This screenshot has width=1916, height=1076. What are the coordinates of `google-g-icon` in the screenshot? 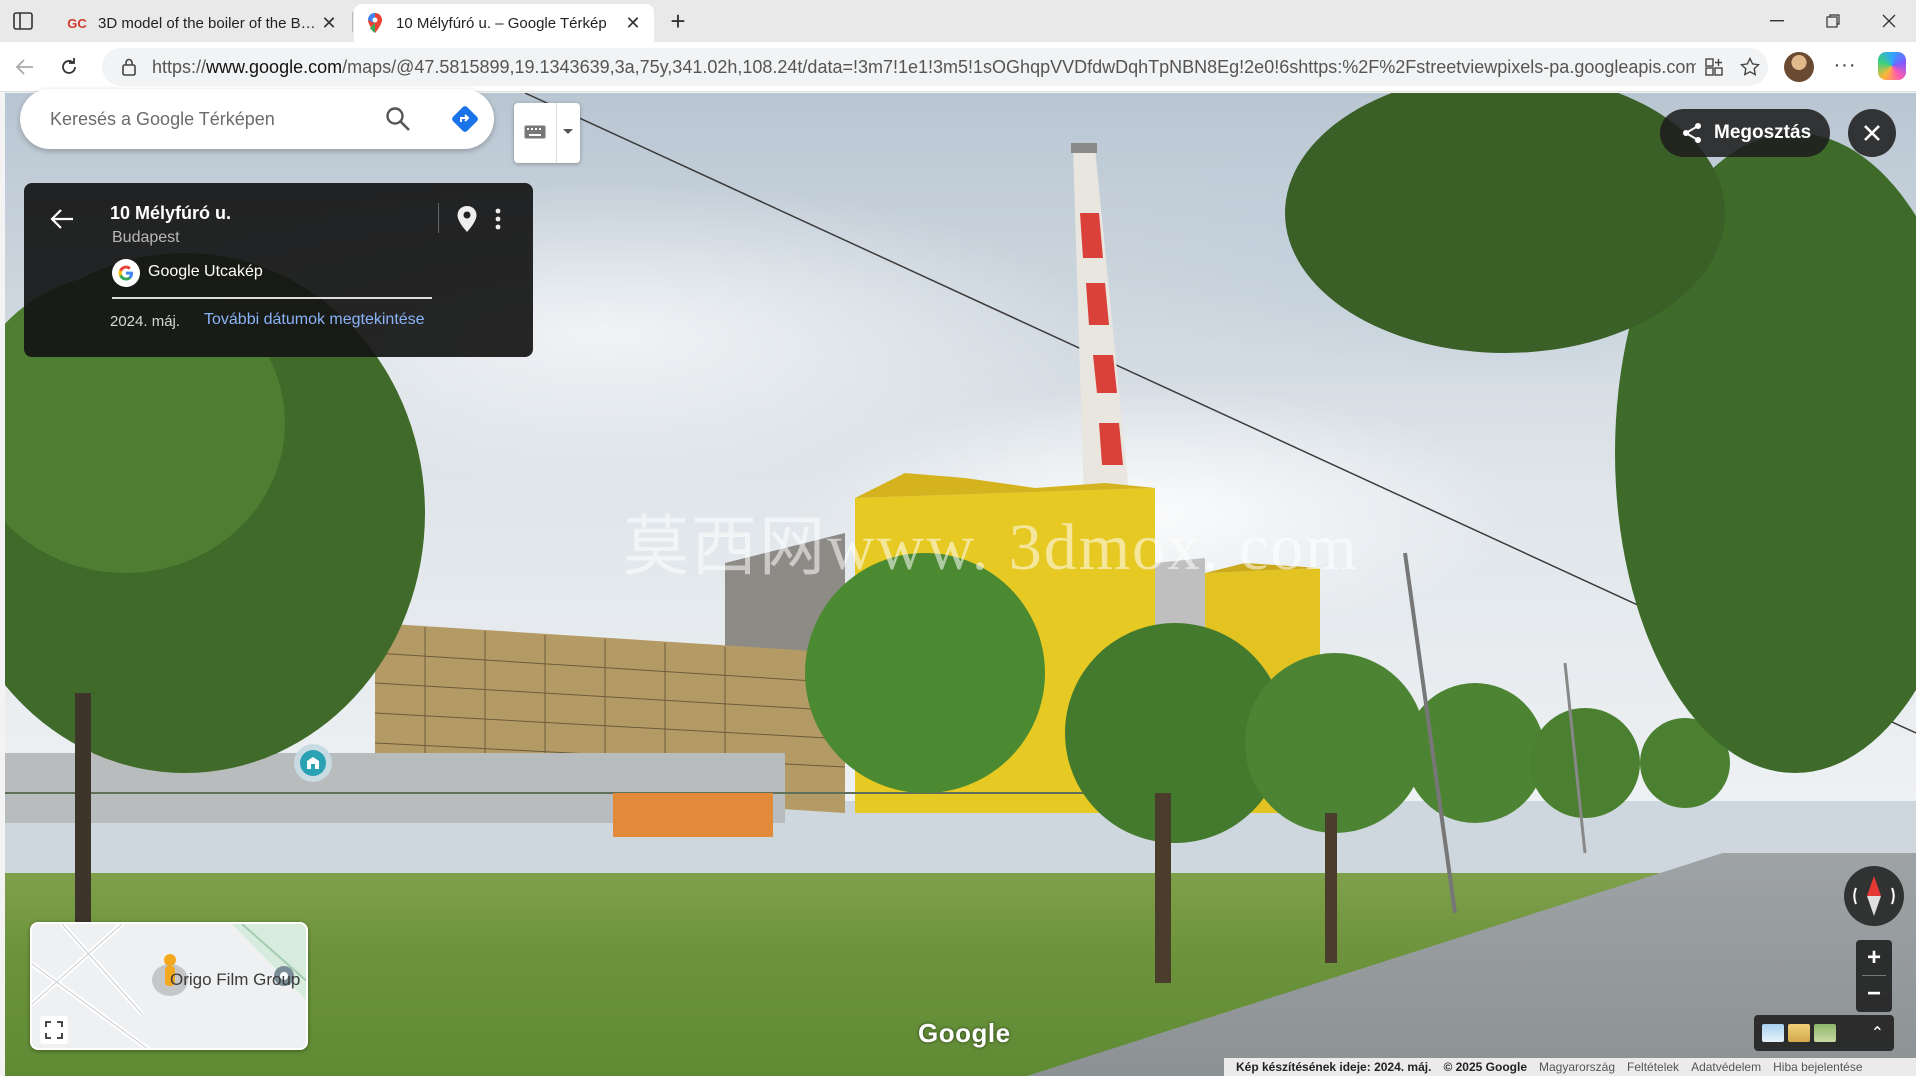 It's located at (126, 273).